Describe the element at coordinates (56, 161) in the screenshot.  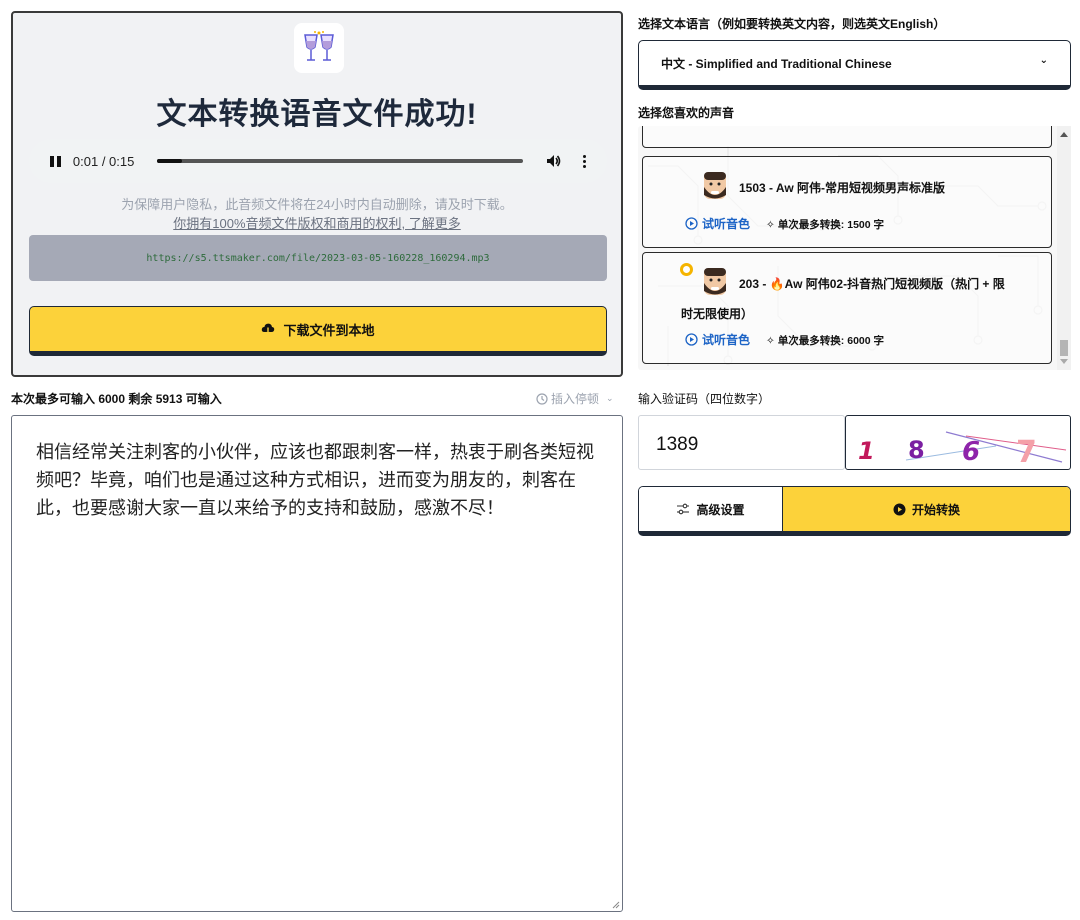
I see `pause-icon` at that location.